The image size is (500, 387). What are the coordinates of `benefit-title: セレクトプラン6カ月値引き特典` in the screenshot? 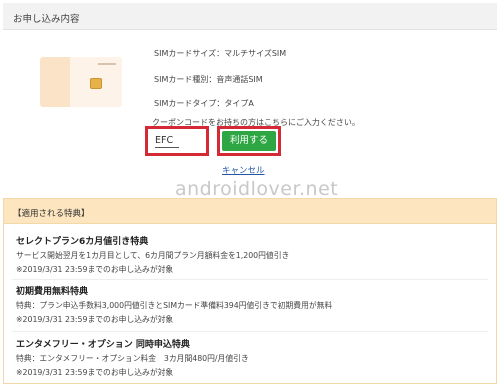 It's located at (82, 242).